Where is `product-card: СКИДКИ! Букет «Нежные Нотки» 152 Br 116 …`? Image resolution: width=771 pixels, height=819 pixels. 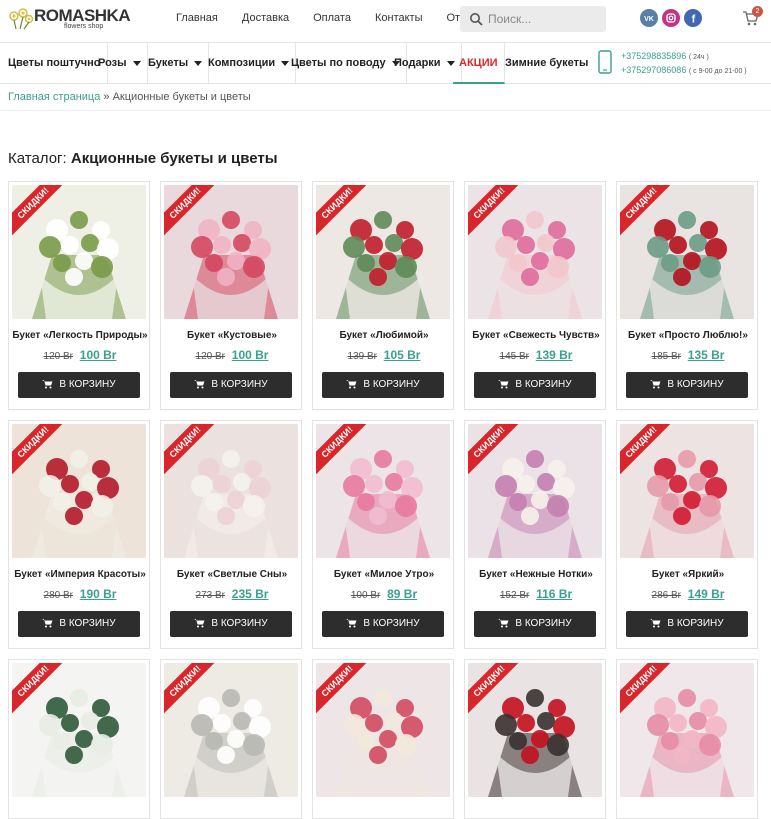
product-card: СКИДКИ! Букет «Нежные Нотки» 152 Br 116 … is located at coordinates (535, 534).